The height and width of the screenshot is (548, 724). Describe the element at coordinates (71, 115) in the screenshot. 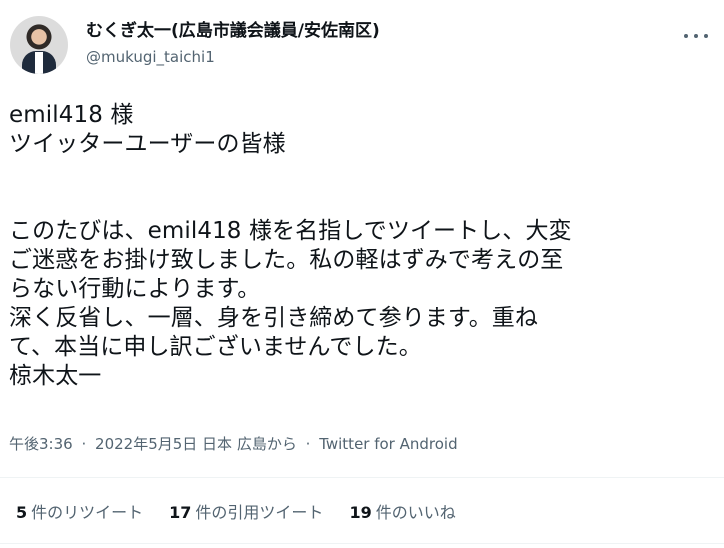

I see `tweet-text-line: emil418 様` at that location.